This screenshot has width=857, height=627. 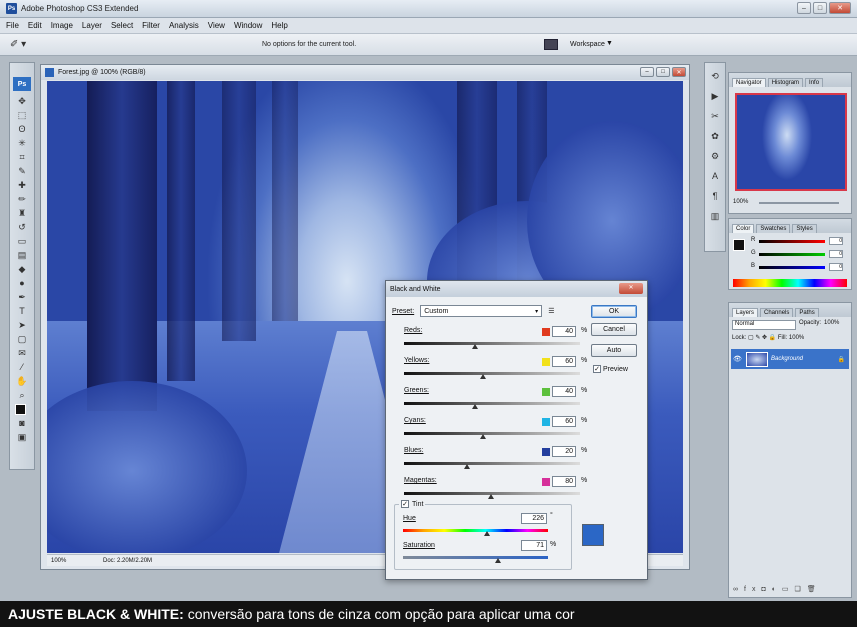 I want to click on chevron-down-icon: ▼, so click(x=609, y=43).